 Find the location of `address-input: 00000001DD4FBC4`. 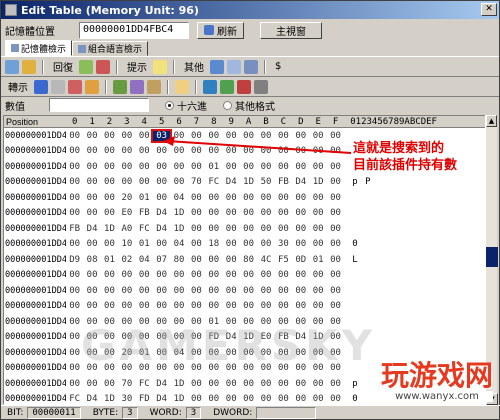

address-input: 00000001DD4FBC4 is located at coordinates (134, 30).